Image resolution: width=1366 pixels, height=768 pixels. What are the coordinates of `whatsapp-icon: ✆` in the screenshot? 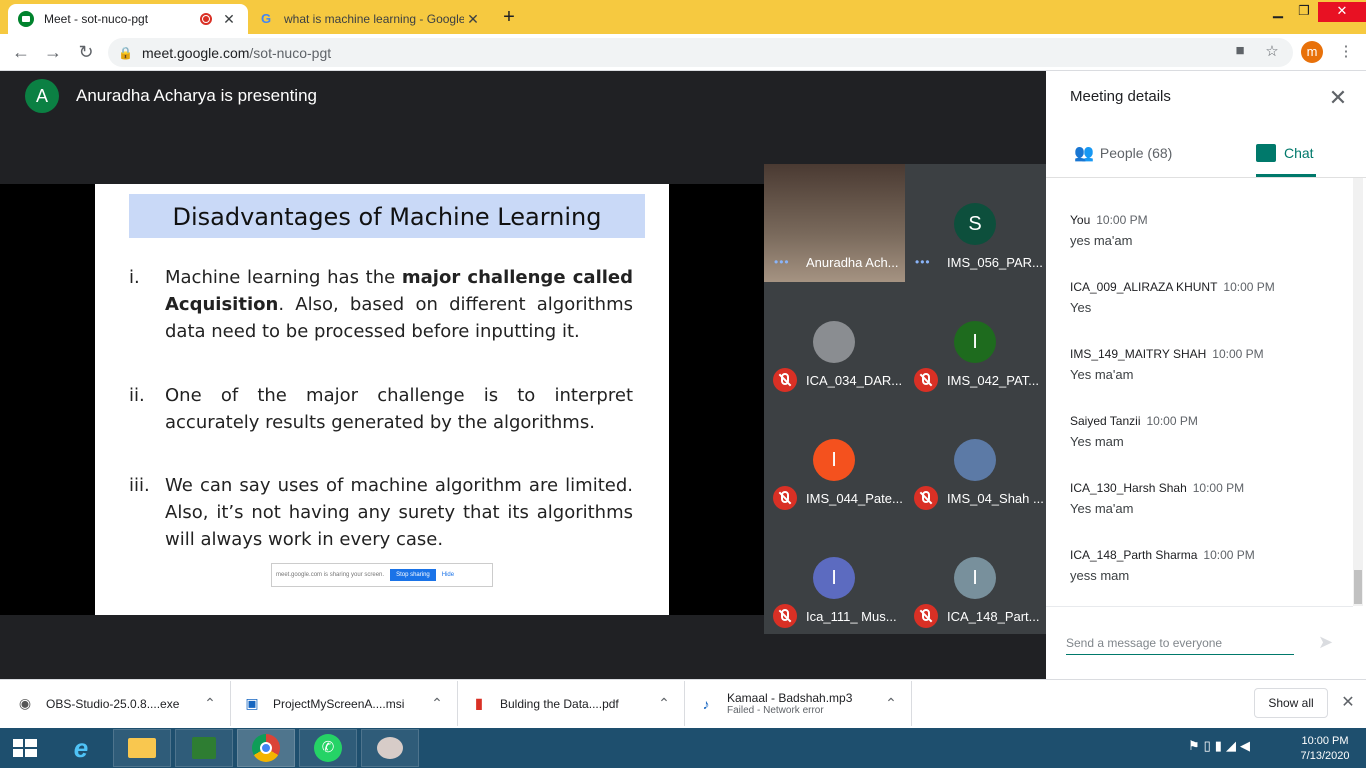 It's located at (328, 748).